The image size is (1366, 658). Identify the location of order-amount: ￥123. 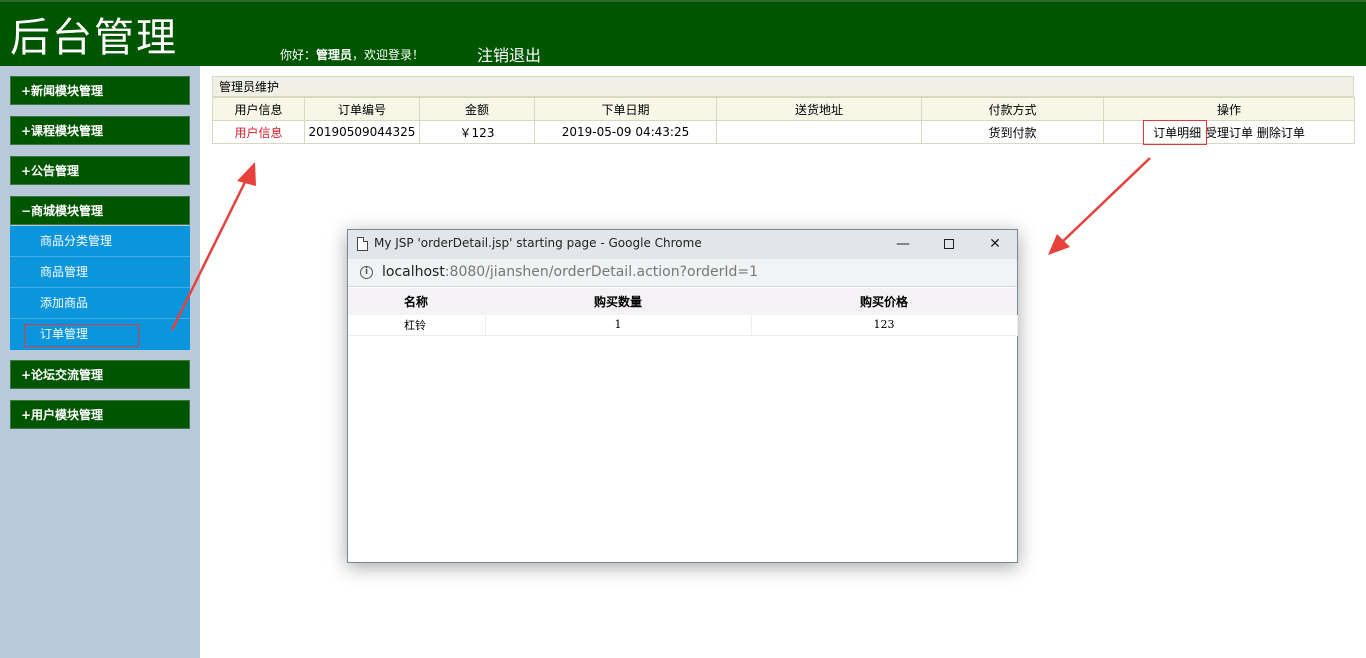
(477, 132).